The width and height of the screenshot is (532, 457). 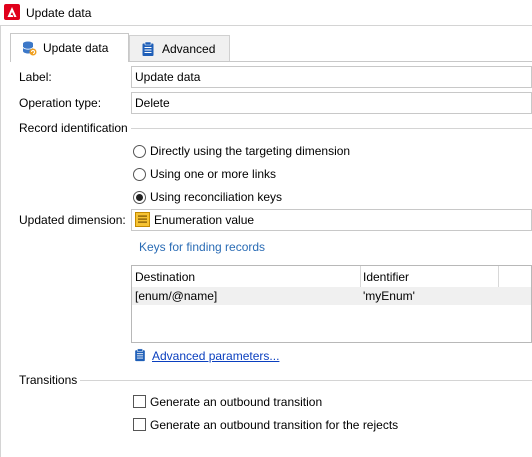 I want to click on adobe-logo-icon, so click(x=12, y=12).